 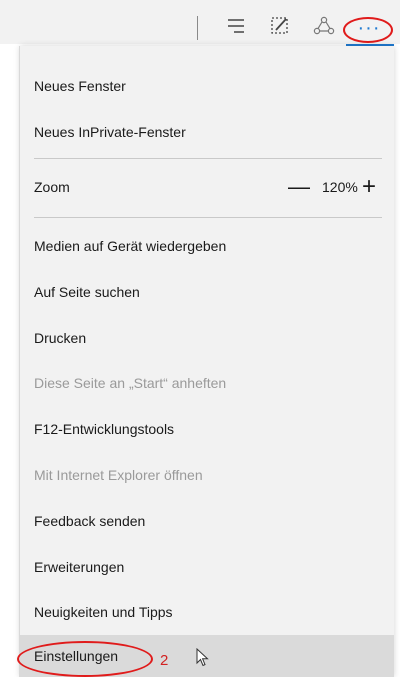 What do you see at coordinates (207, 475) in the screenshot?
I see `menu-item-open-with-ie: Mit Internet Explorer öffnen` at bounding box center [207, 475].